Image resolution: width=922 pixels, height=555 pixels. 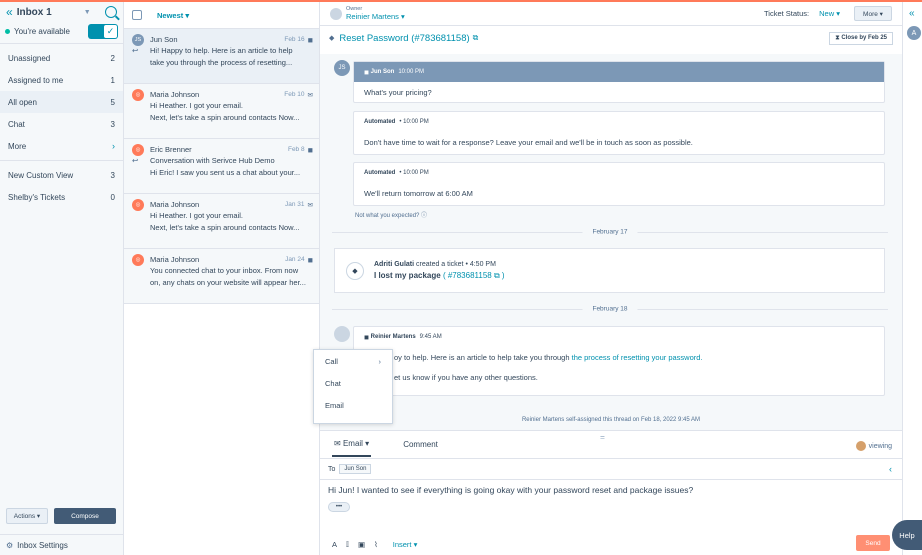 I want to click on menu-item-chat: Chat, so click(x=353, y=383).